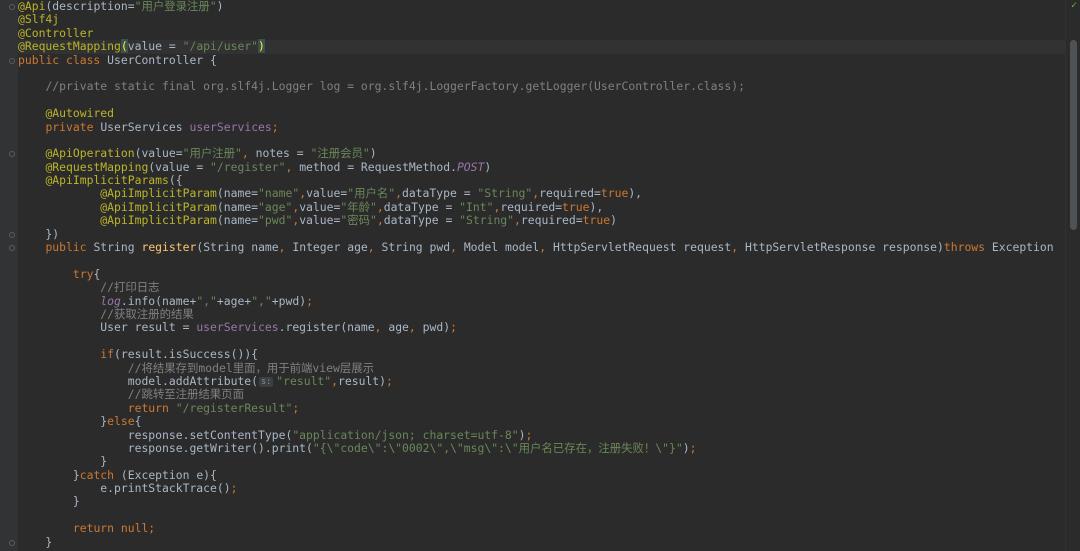 The height and width of the screenshot is (551, 1080). What do you see at coordinates (155, 46) in the screenshot?
I see `code-token: value =` at bounding box center [155, 46].